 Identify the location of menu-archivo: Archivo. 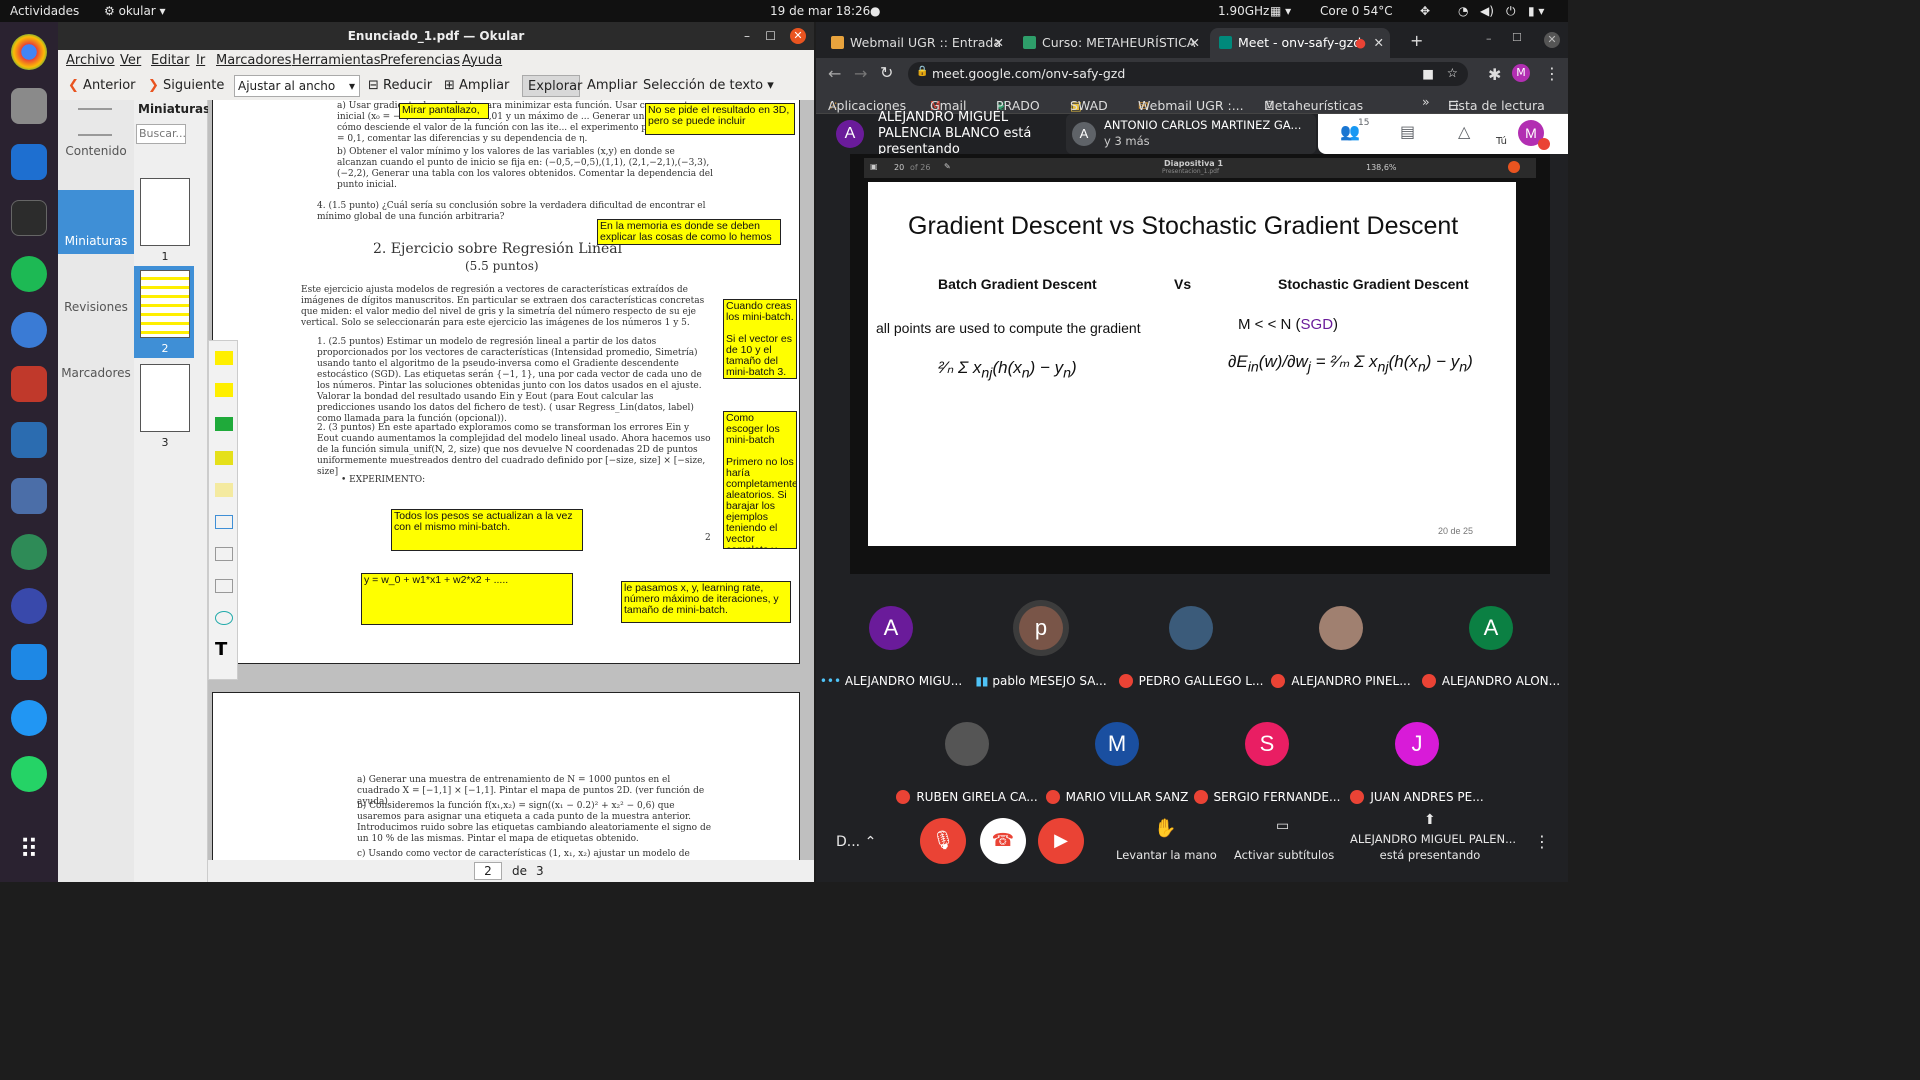
(90, 60).